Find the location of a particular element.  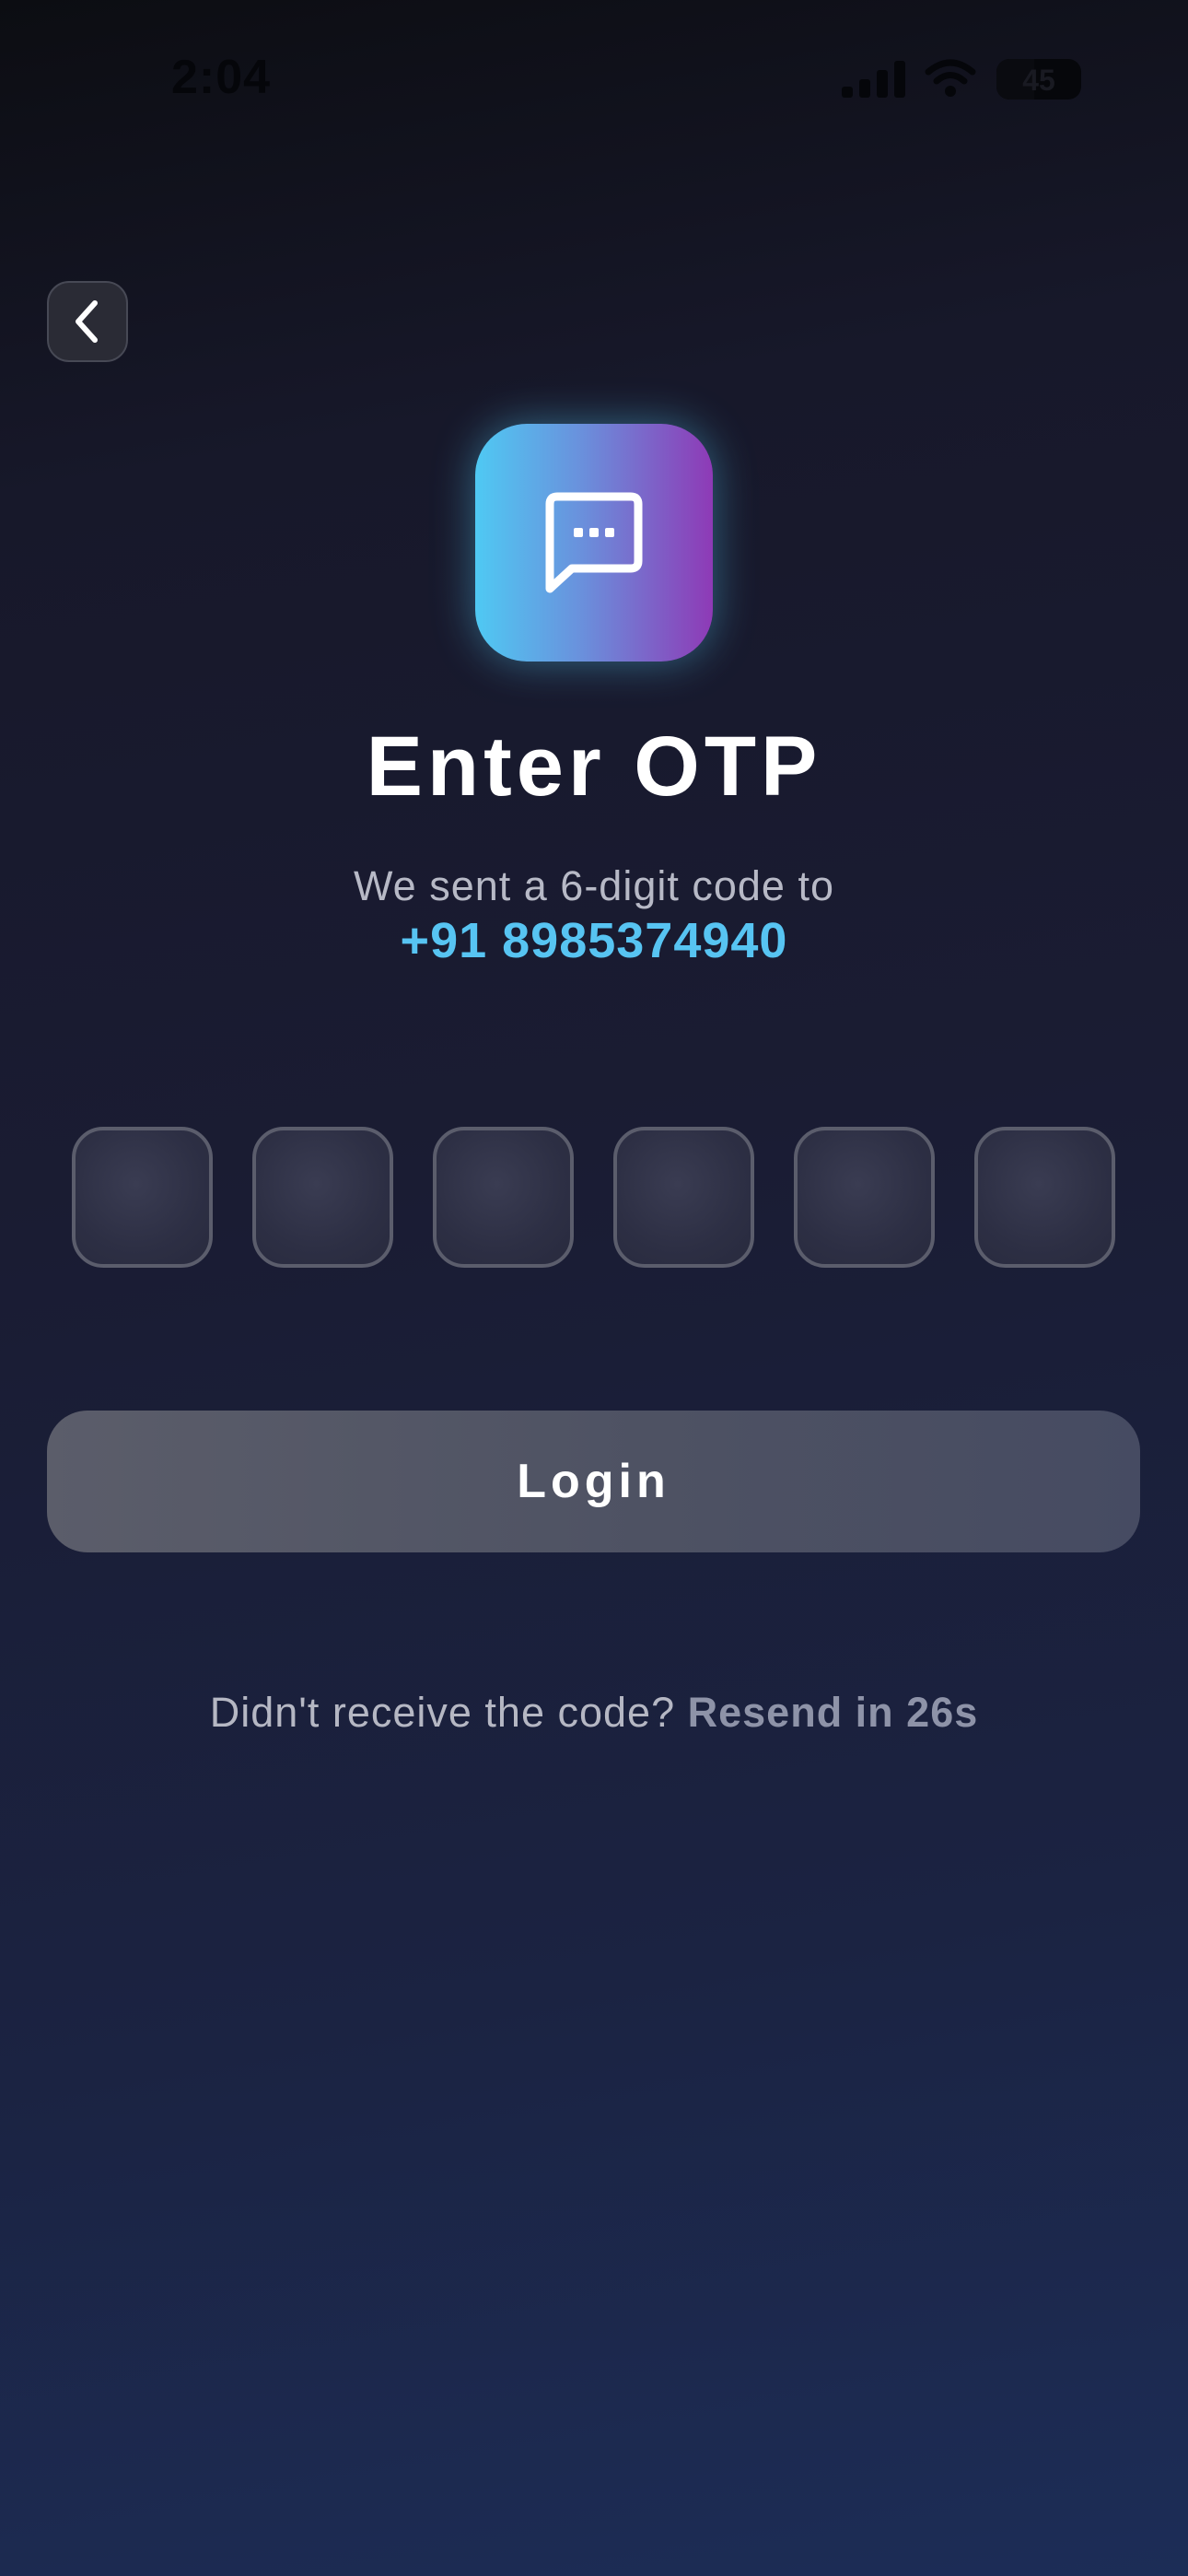

status-time: 2:04 is located at coordinates (221, 77).